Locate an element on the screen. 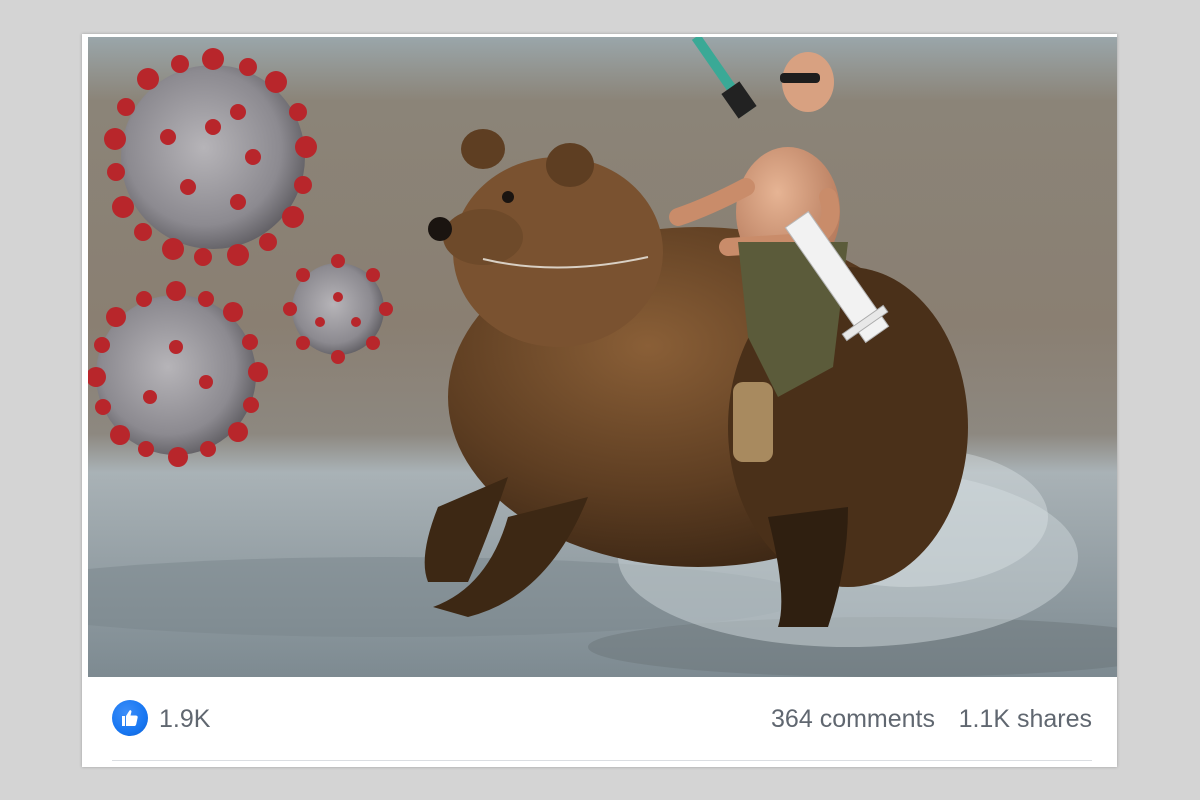  like-thumbs-up-icon is located at coordinates (130, 718).